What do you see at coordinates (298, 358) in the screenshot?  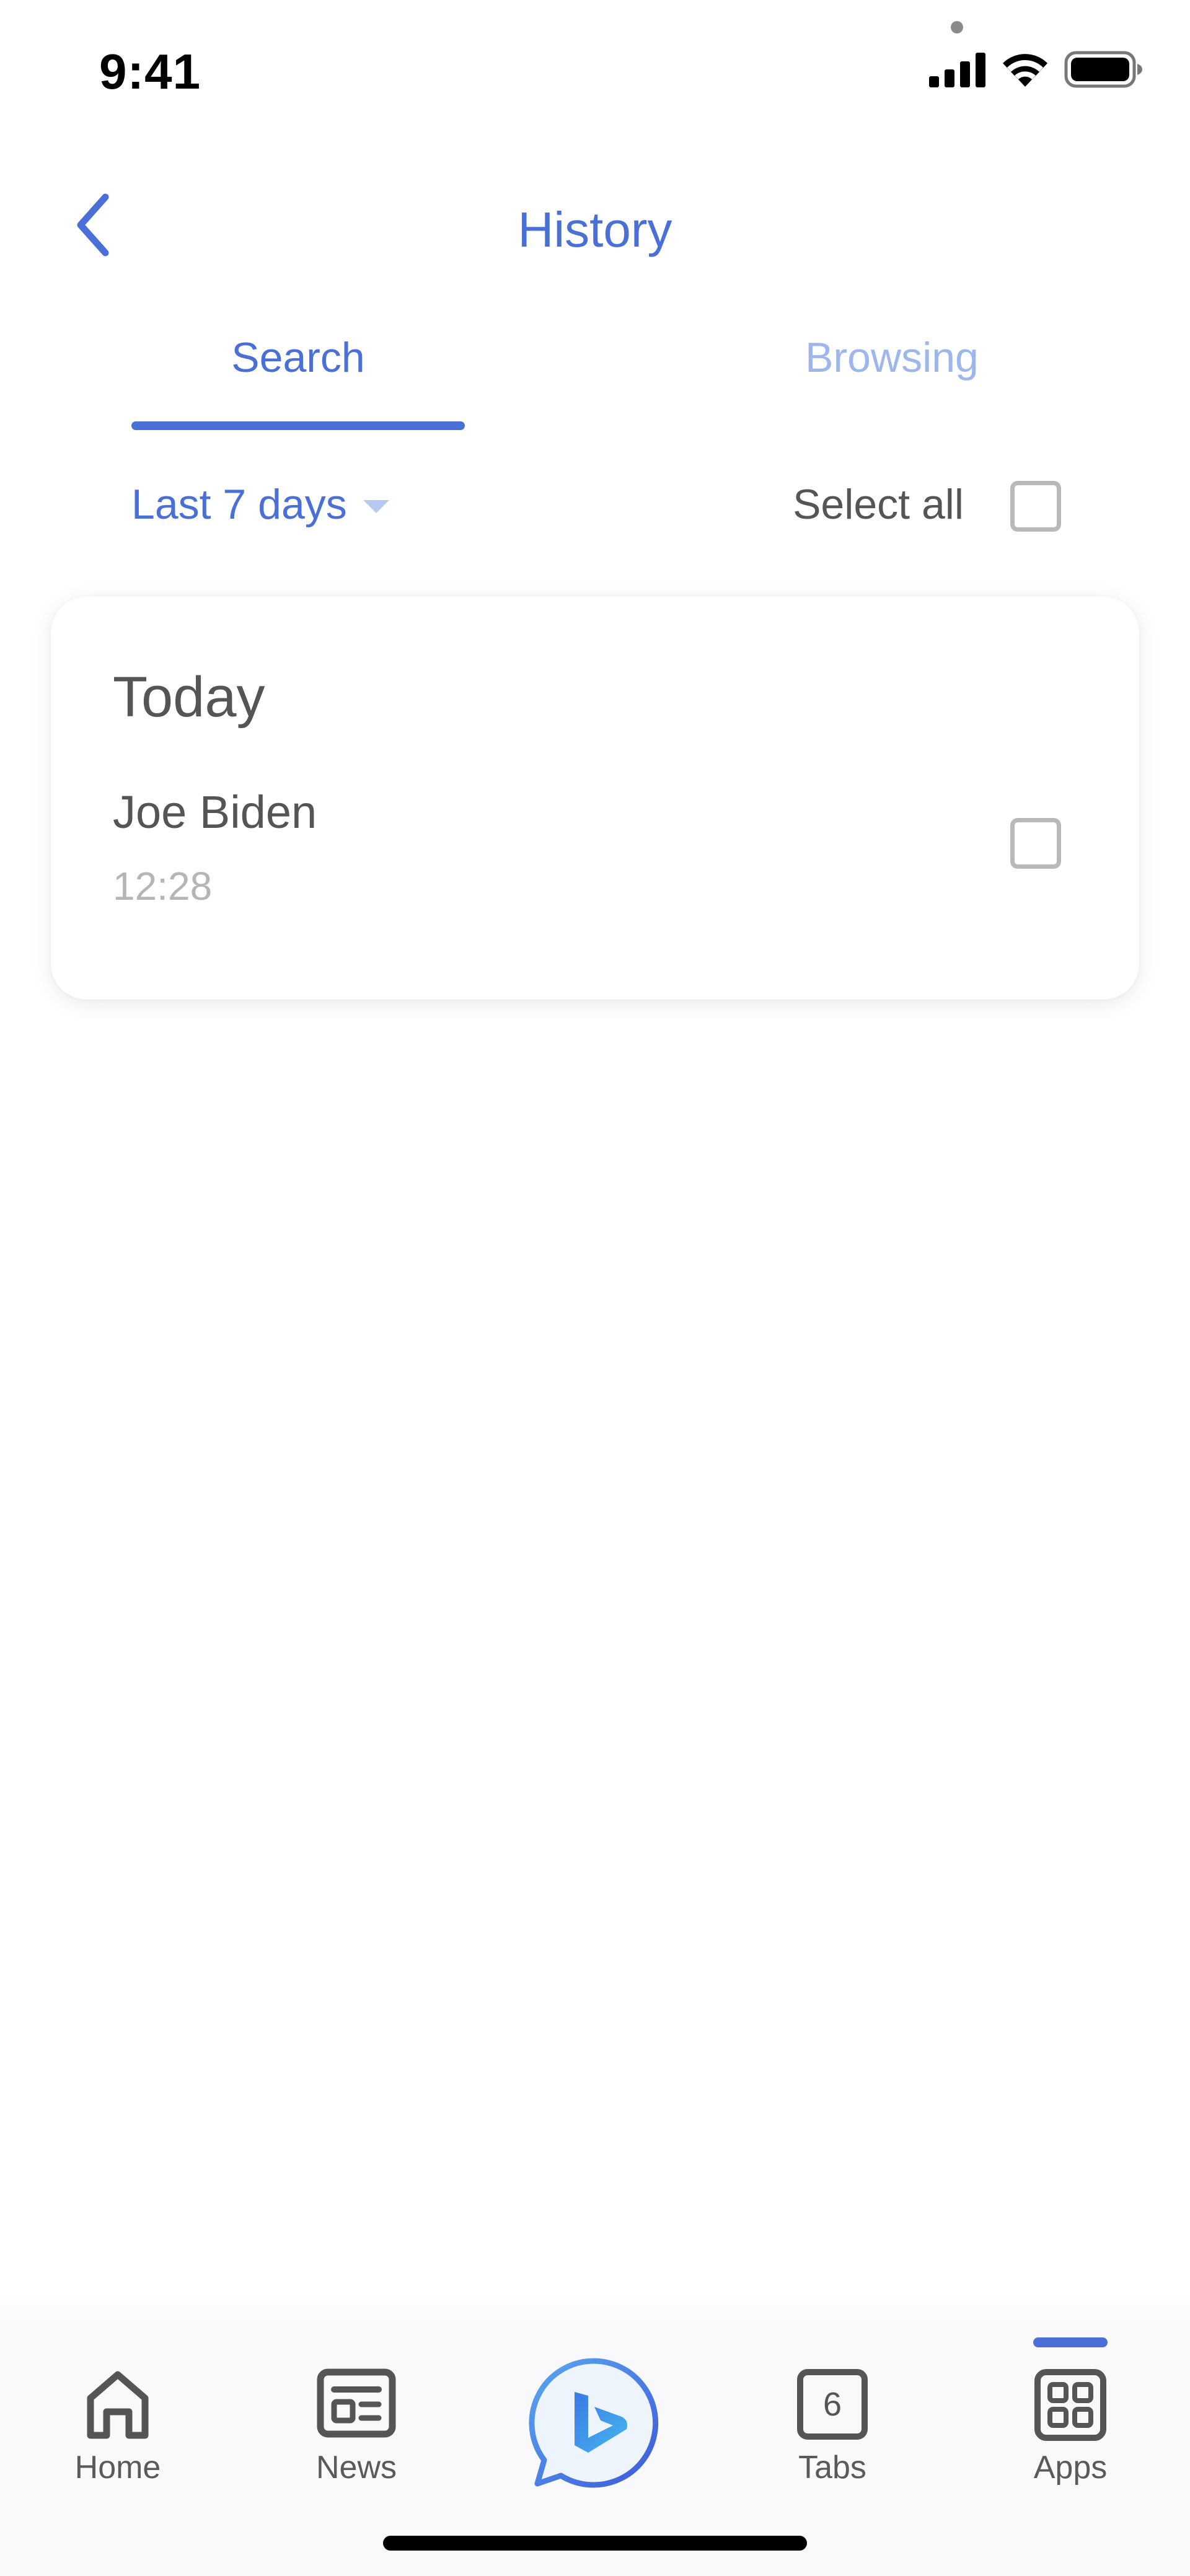 I see `tab-search: Search` at bounding box center [298, 358].